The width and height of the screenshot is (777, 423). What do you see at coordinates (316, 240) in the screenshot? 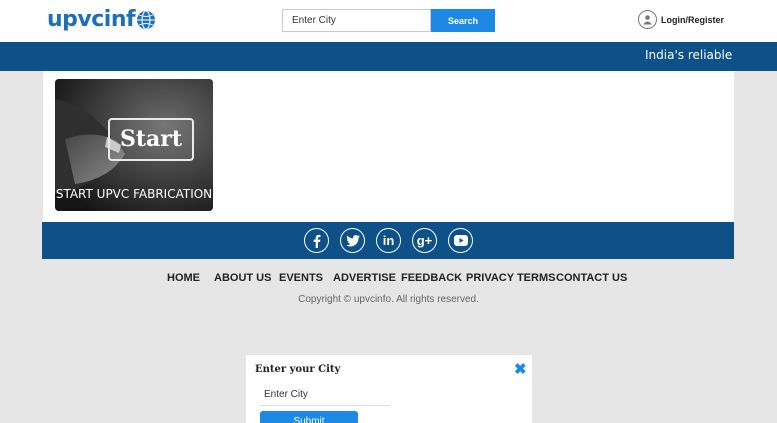
I see `facebook-icon` at bounding box center [316, 240].